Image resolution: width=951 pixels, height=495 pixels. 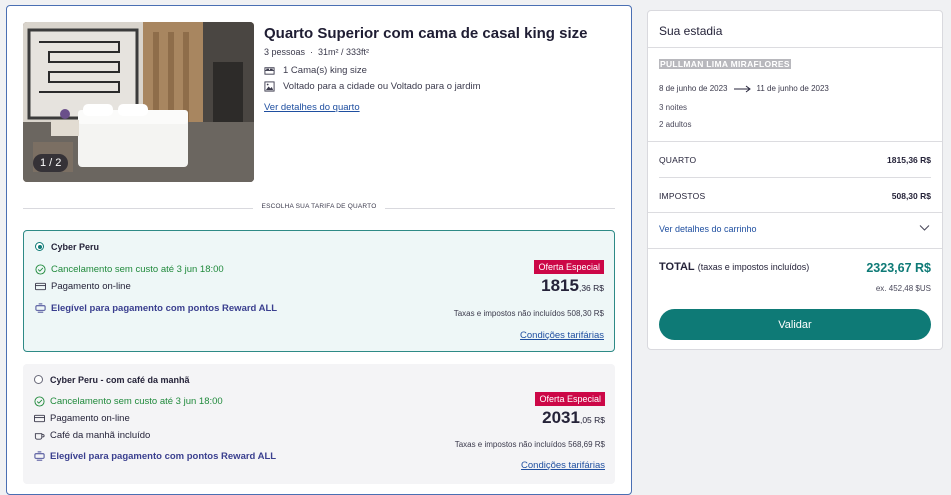 What do you see at coordinates (792, 88) in the screenshot?
I see `checkout-date: 11 de junho de 2023` at bounding box center [792, 88].